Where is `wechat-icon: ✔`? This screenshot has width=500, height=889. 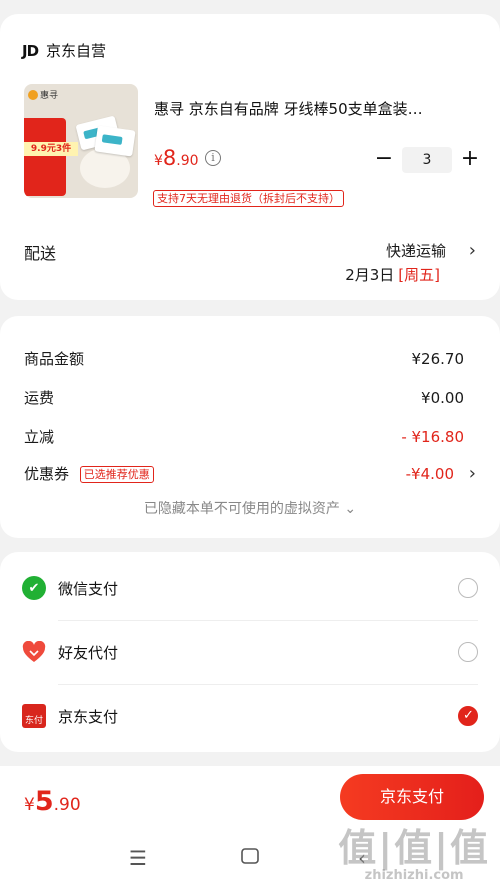
wechat-icon: ✔ is located at coordinates (34, 588).